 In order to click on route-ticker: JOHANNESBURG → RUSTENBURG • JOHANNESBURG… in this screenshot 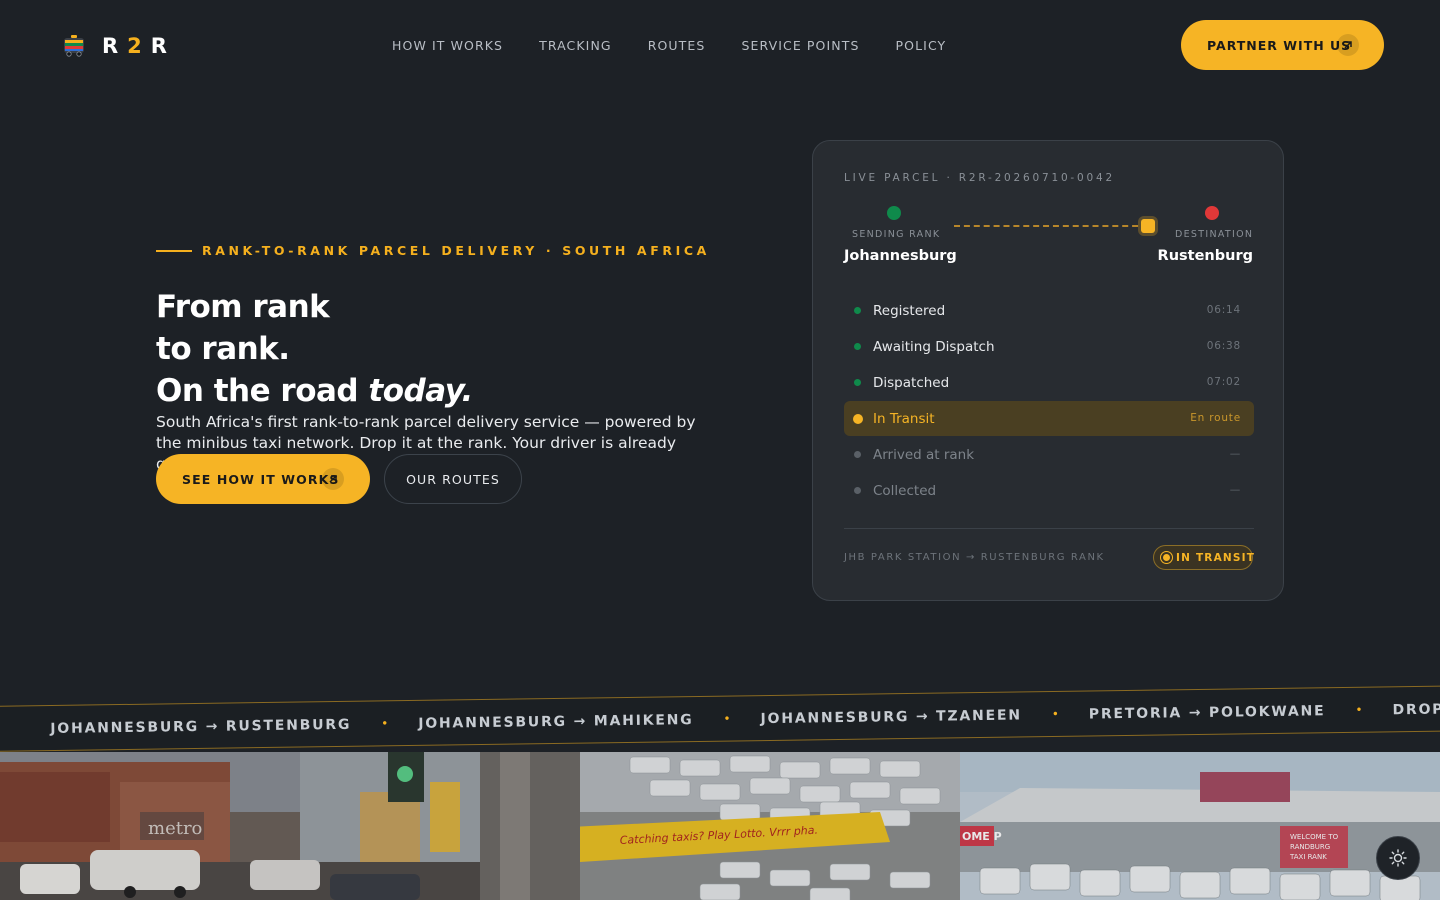, I will do `click(720, 718)`.